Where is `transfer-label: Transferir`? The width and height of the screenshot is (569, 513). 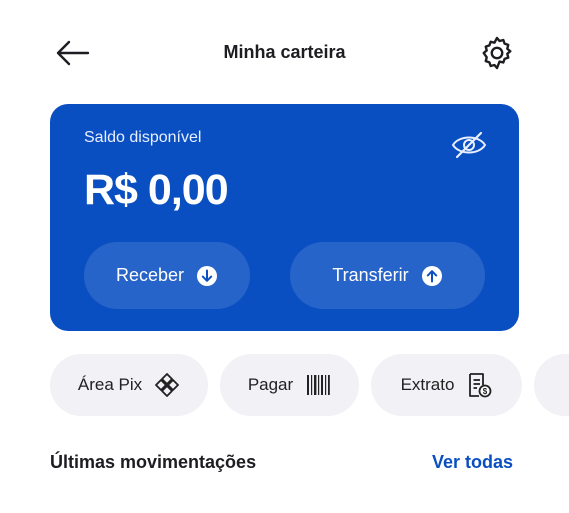 transfer-label: Transferir is located at coordinates (370, 275).